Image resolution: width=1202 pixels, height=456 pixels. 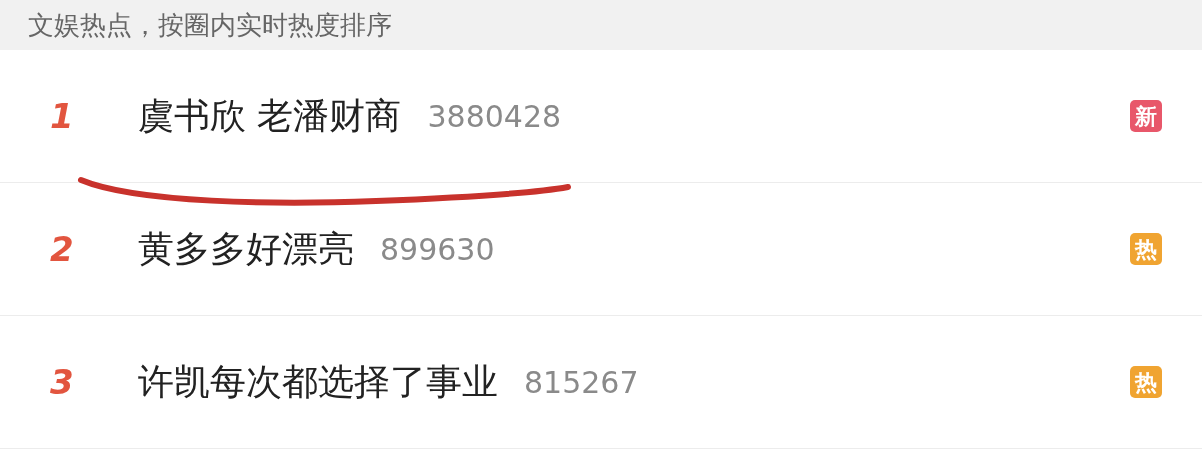 What do you see at coordinates (62, 382) in the screenshot?
I see `rank-number: 3` at bounding box center [62, 382].